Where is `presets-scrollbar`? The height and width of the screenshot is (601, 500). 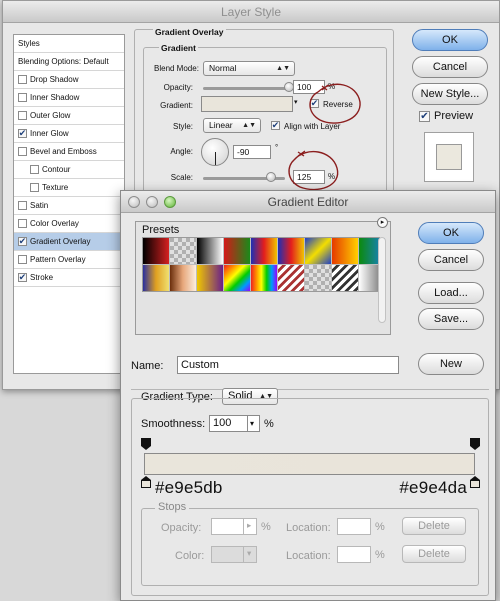 presets-scrollbar is located at coordinates (382, 280).